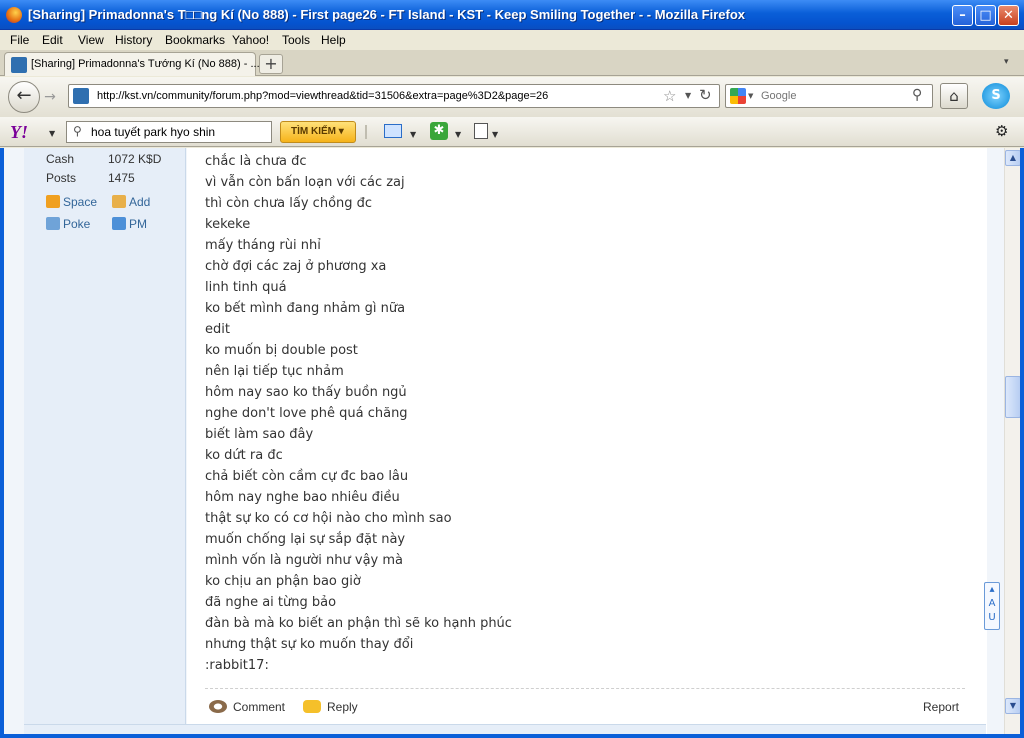 The image size is (1024, 738). Describe the element at coordinates (274, 371) in the screenshot. I see `post-line: nên lại tiếp tục nhảm` at that location.